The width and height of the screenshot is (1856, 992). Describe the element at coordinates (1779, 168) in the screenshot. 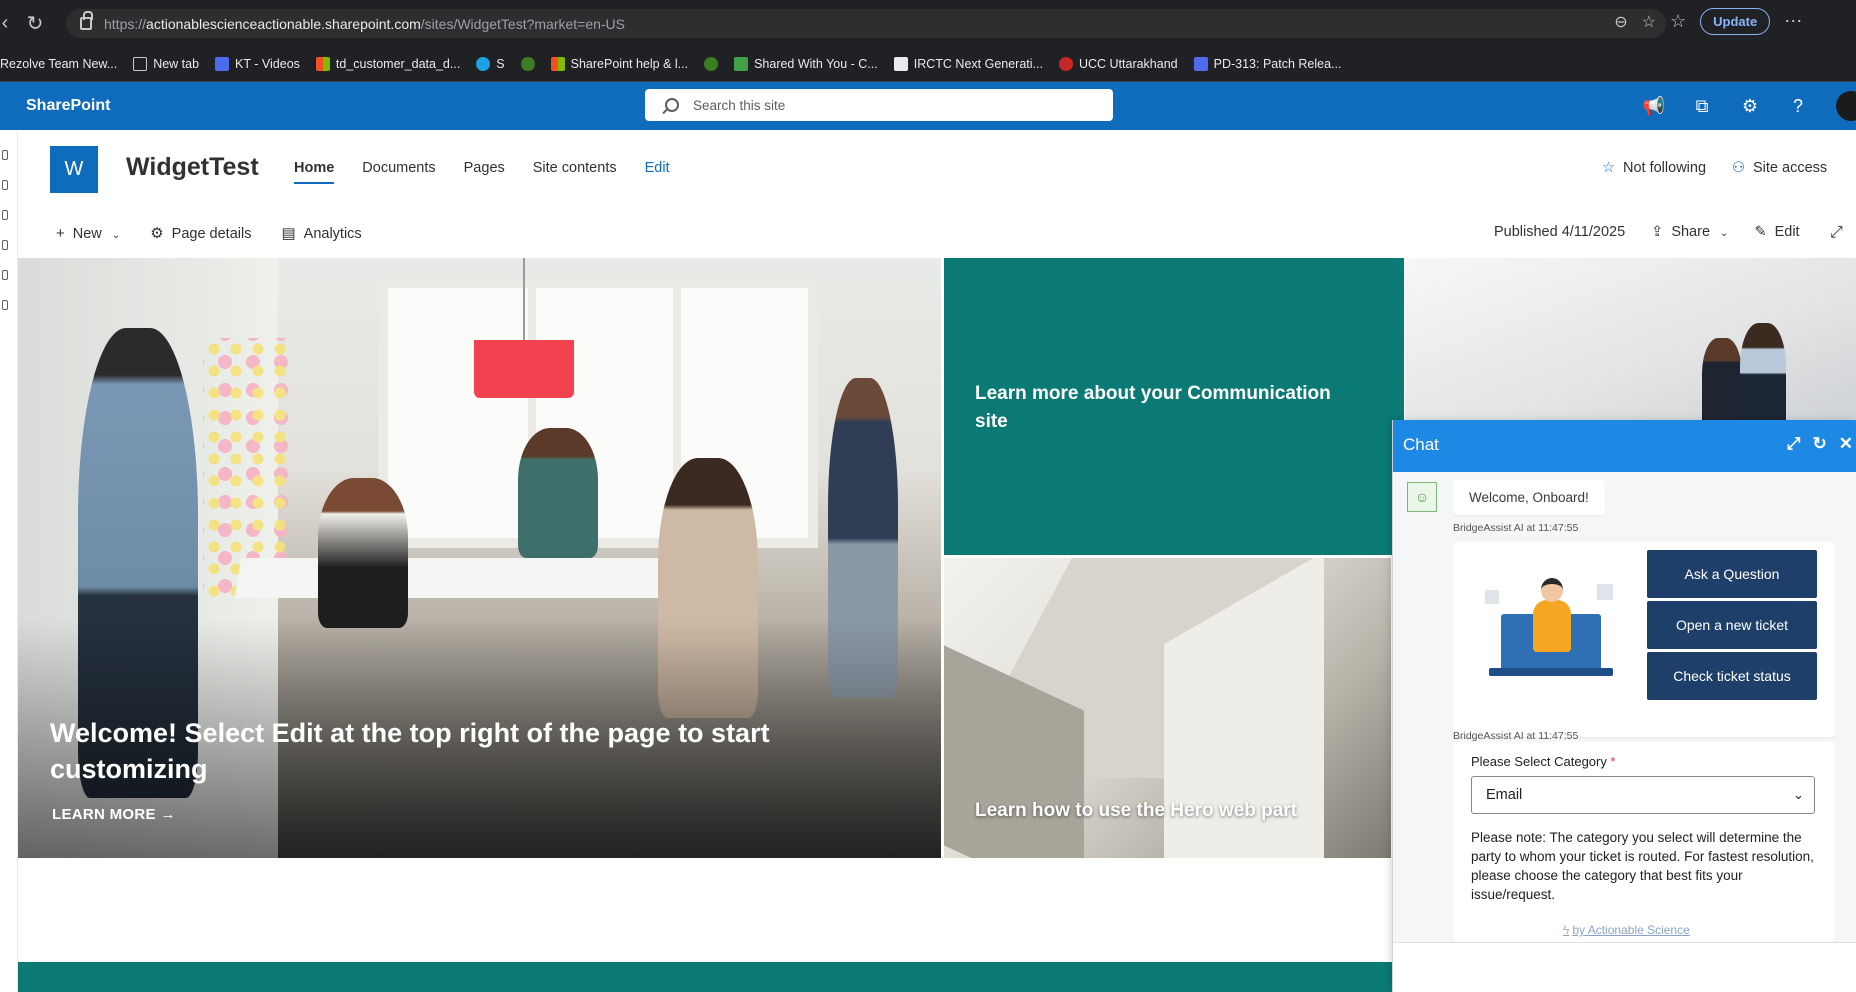

I see `site-access-button: ⚇ Site access` at that location.